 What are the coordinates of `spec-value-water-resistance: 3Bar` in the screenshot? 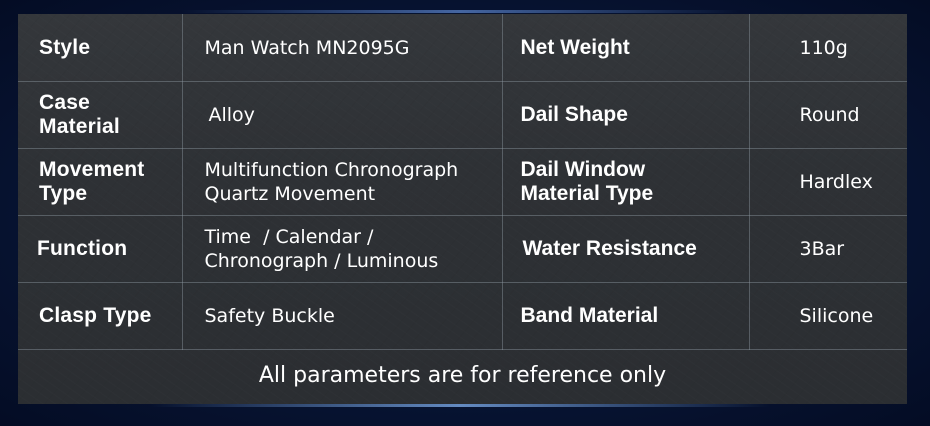 It's located at (828, 249).